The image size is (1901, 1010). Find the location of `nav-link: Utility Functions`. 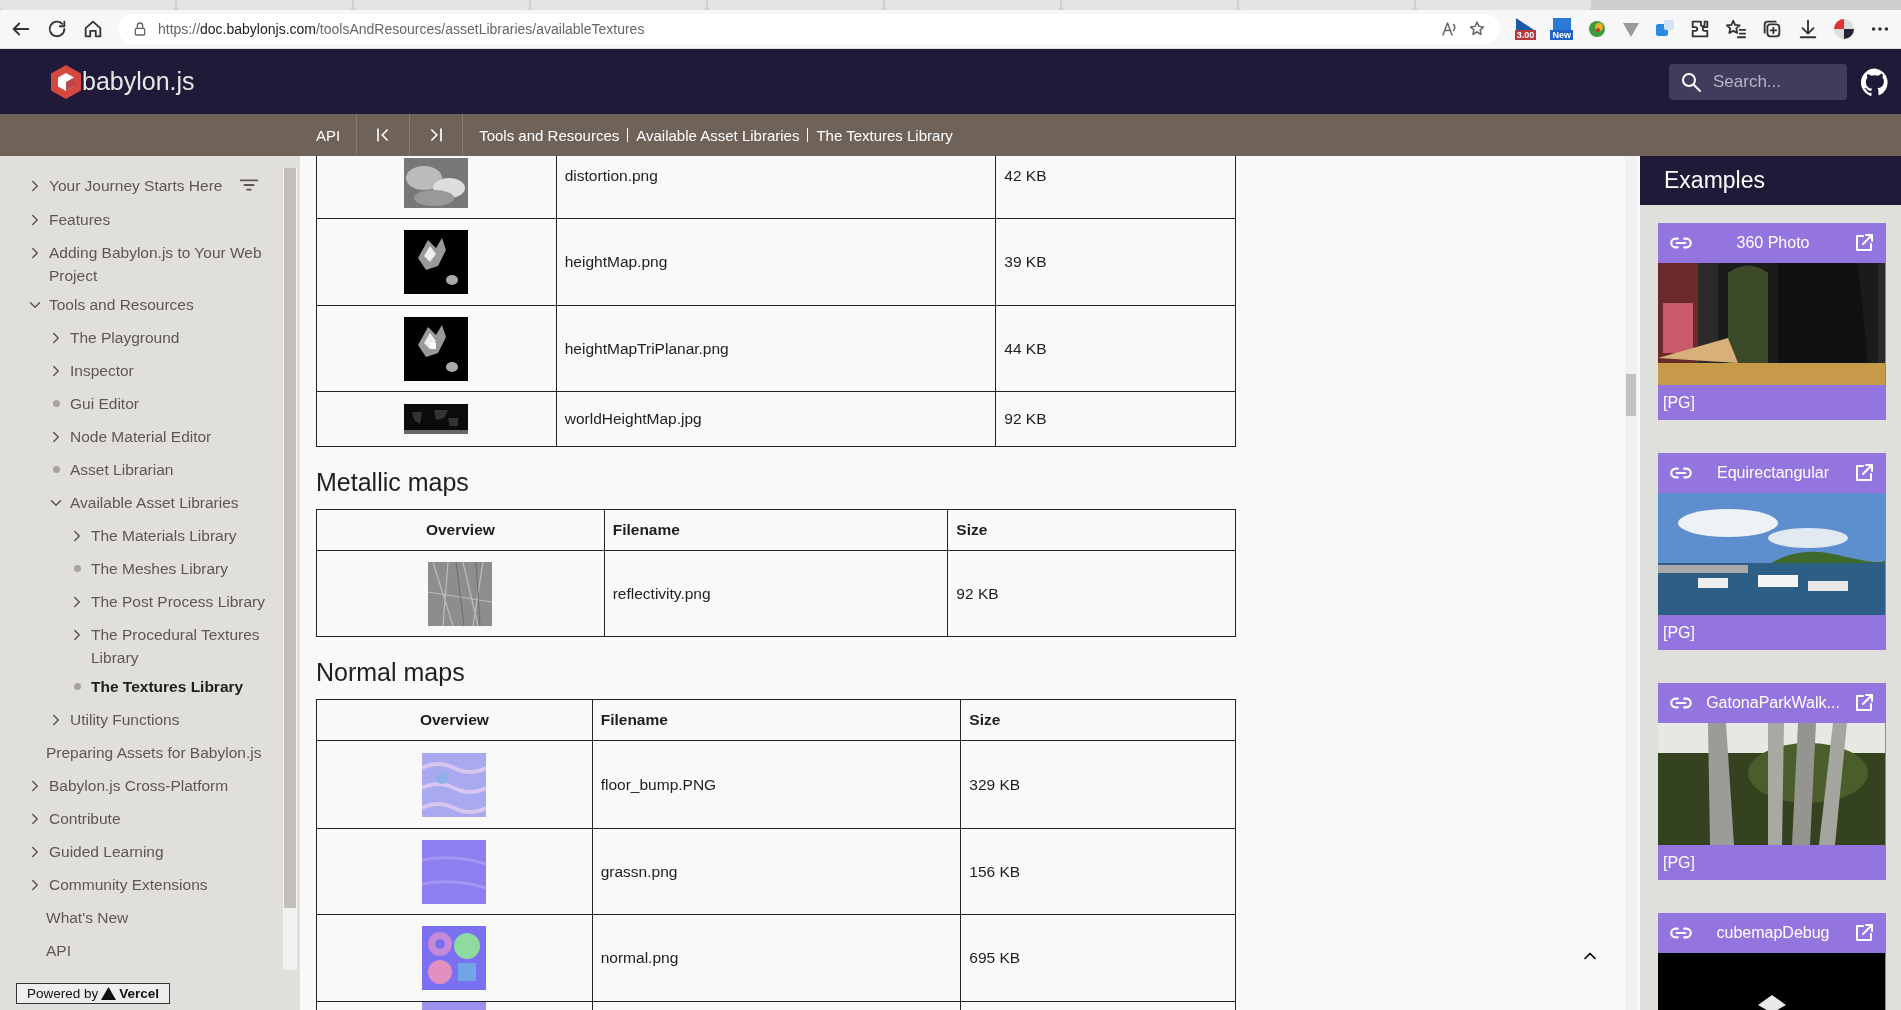

nav-link: Utility Functions is located at coordinates (126, 719).